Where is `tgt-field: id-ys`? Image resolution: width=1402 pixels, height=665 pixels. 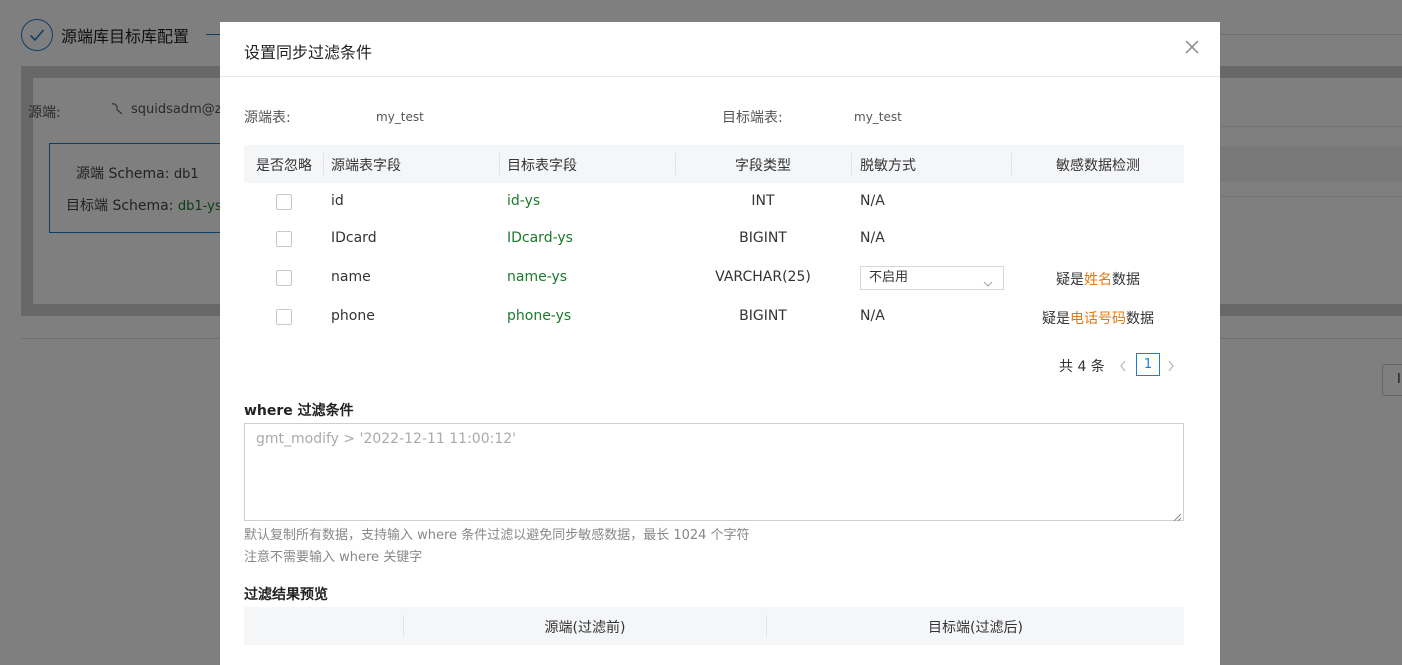 tgt-field: id-ys is located at coordinates (524, 201).